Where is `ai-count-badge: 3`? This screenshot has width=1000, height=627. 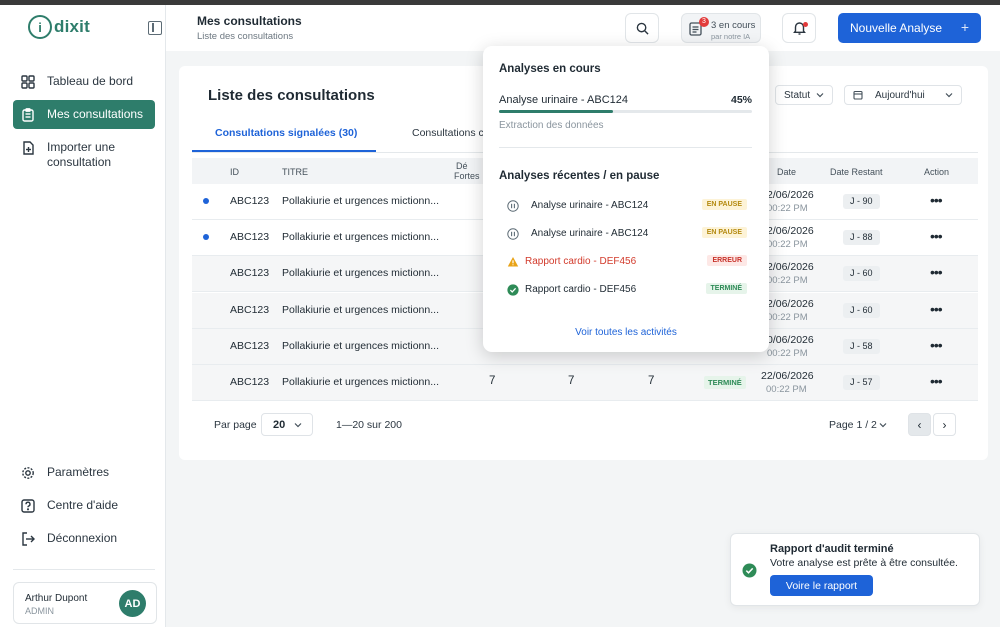
ai-count-badge: 3 is located at coordinates (704, 22).